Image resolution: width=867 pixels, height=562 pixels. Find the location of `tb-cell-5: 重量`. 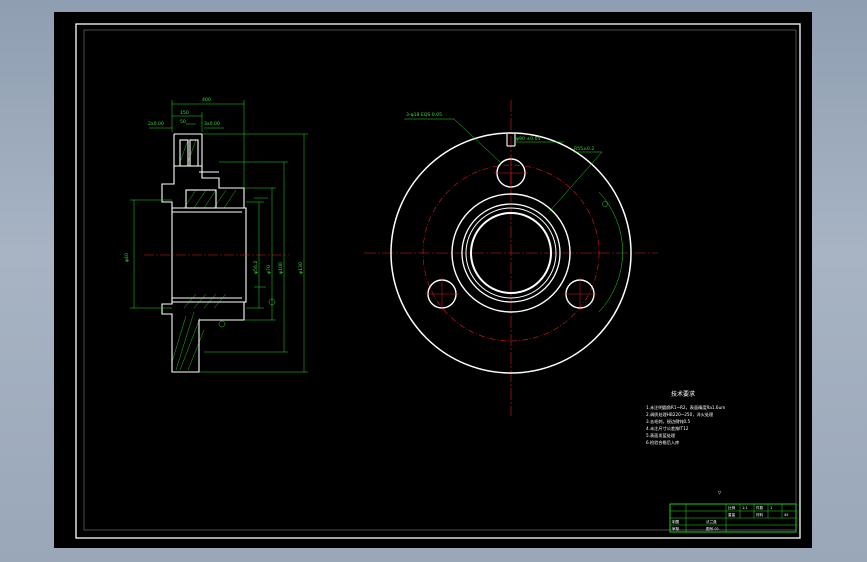

tb-cell-5: 重量 is located at coordinates (732, 514).